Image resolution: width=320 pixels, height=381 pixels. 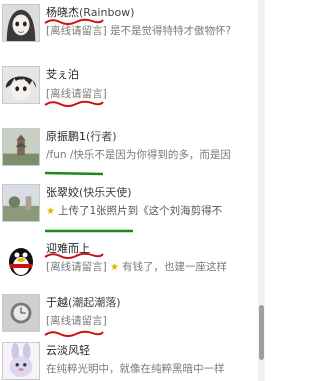 I want to click on contact-row: 云淡风轻 在纯粹光明中，就像在纯粹黑暗中一样, so click(x=129, y=359).